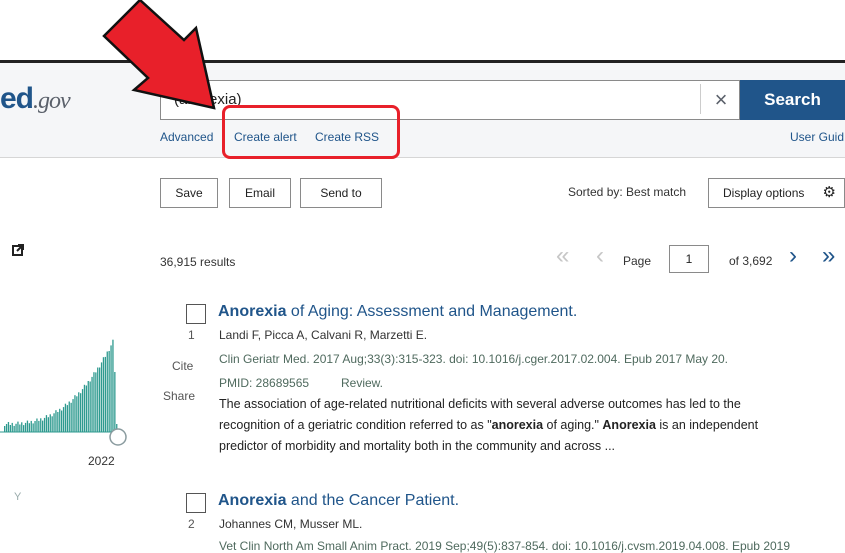  What do you see at coordinates (792, 100) in the screenshot?
I see `search-button: Search` at bounding box center [792, 100].